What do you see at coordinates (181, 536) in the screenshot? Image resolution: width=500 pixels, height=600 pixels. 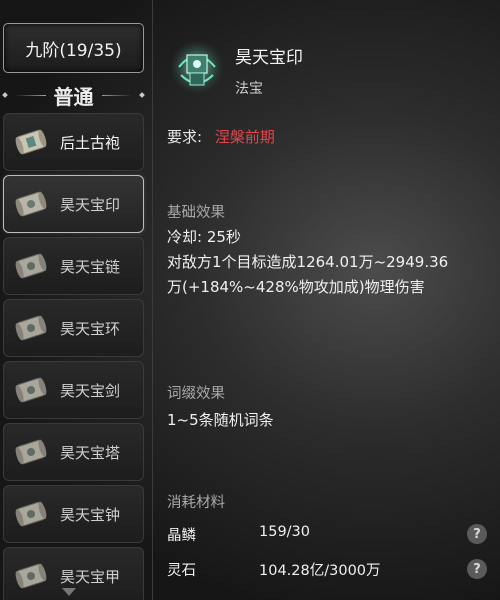 I see `material-name: 晶鳞` at bounding box center [181, 536].